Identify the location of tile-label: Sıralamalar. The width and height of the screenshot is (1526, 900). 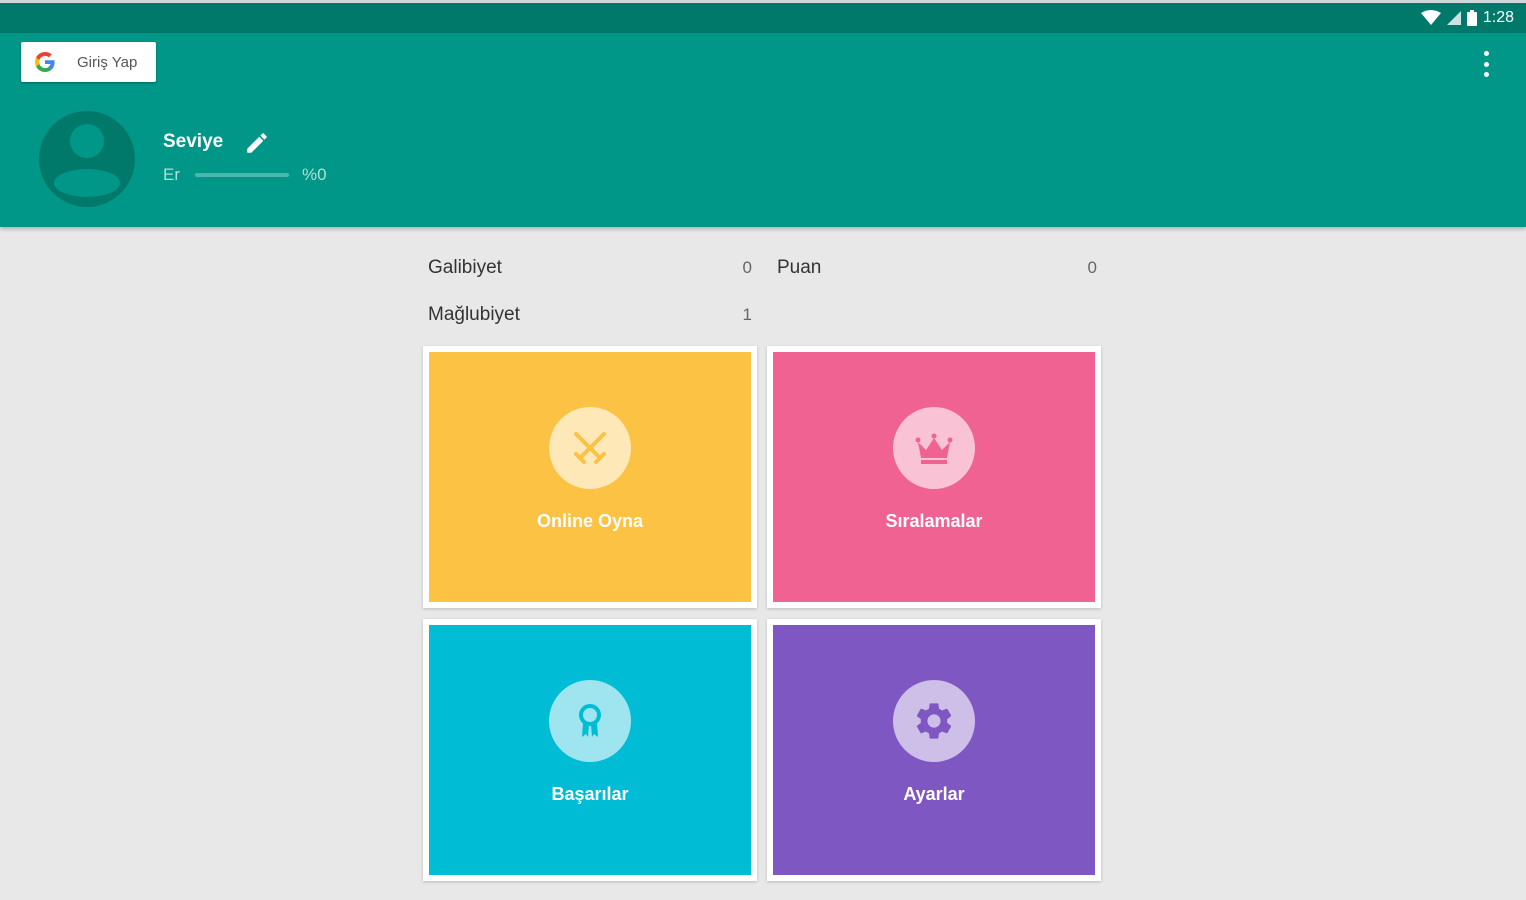
(934, 521).